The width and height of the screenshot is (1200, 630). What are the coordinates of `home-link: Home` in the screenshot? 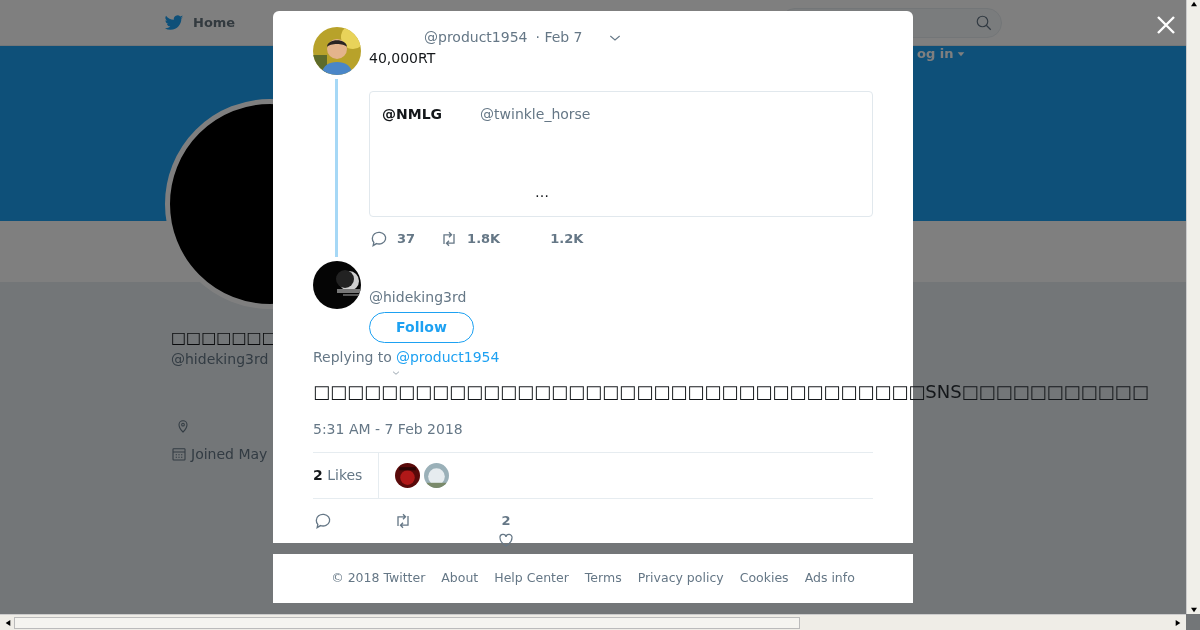 It's located at (214, 22).